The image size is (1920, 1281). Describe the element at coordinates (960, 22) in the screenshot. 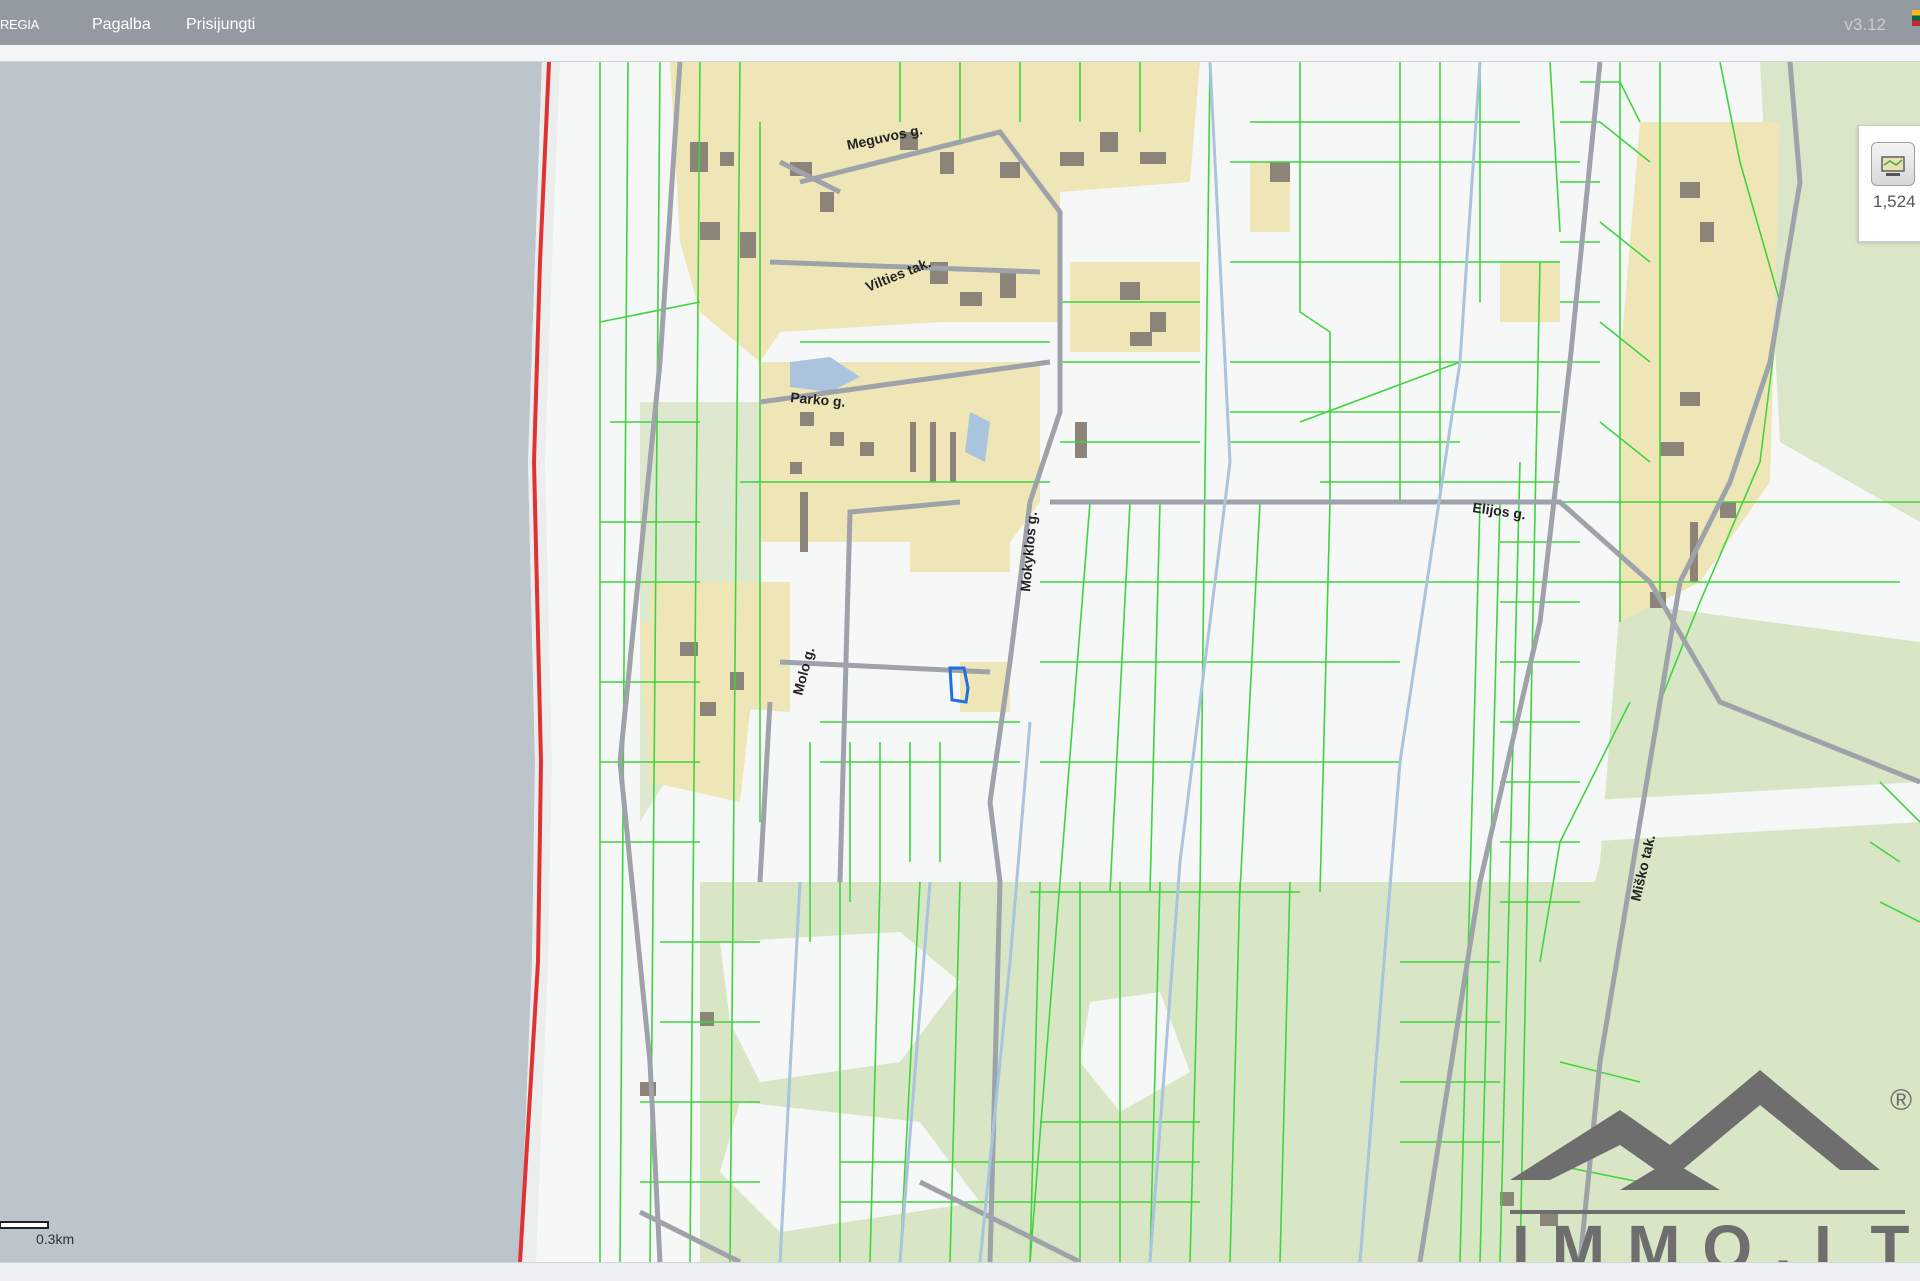

I see `top-toolbar: REGIA Pagalba Prisijungti v3.12` at that location.